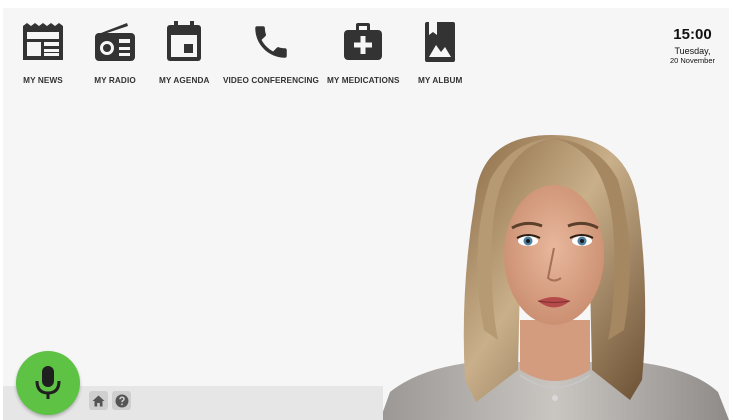 This screenshot has width=734, height=420. I want to click on app-label: VIDEO CONFERENCING, so click(271, 80).